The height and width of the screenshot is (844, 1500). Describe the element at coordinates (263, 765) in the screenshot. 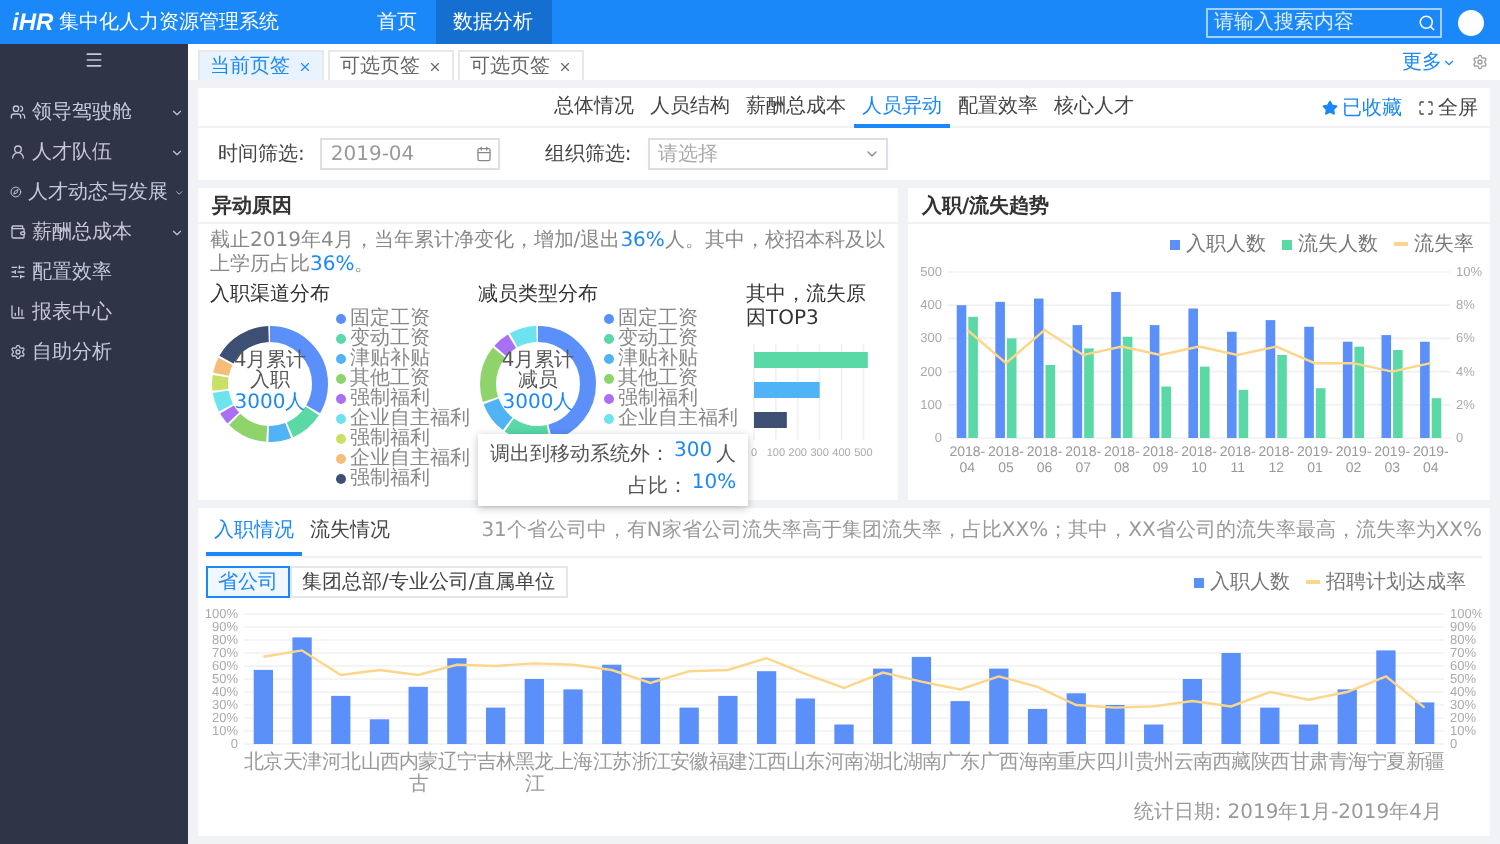

I see `axis-label: 北京` at that location.